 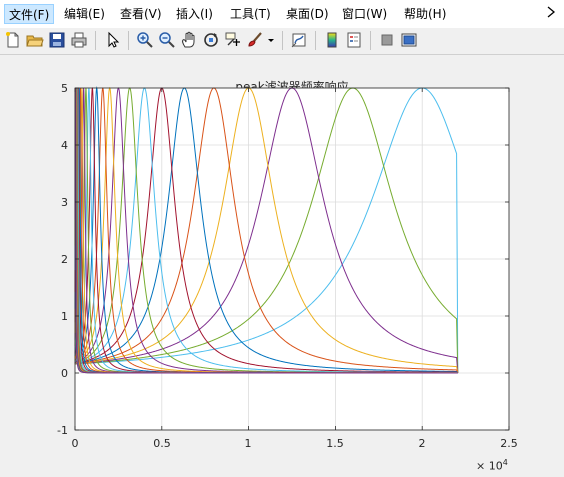 I want to click on y-tick-label: -1, so click(x=62, y=430).